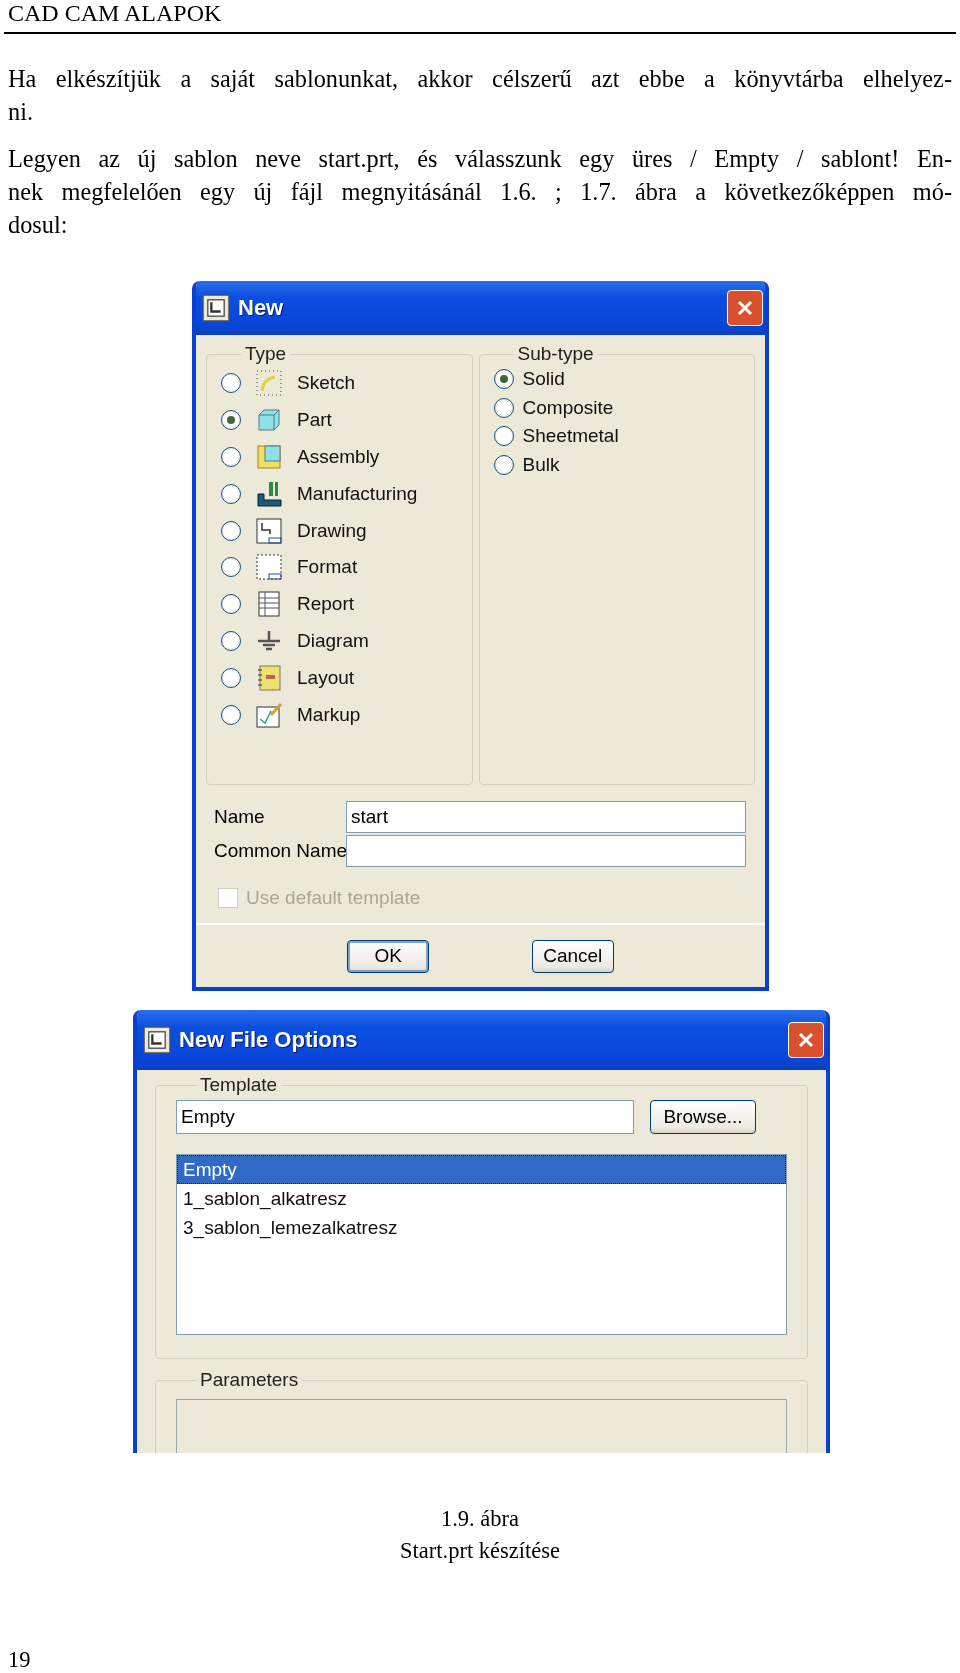 This screenshot has height=1673, width=960. What do you see at coordinates (279, 851) in the screenshot?
I see `field-label: Common Name` at bounding box center [279, 851].